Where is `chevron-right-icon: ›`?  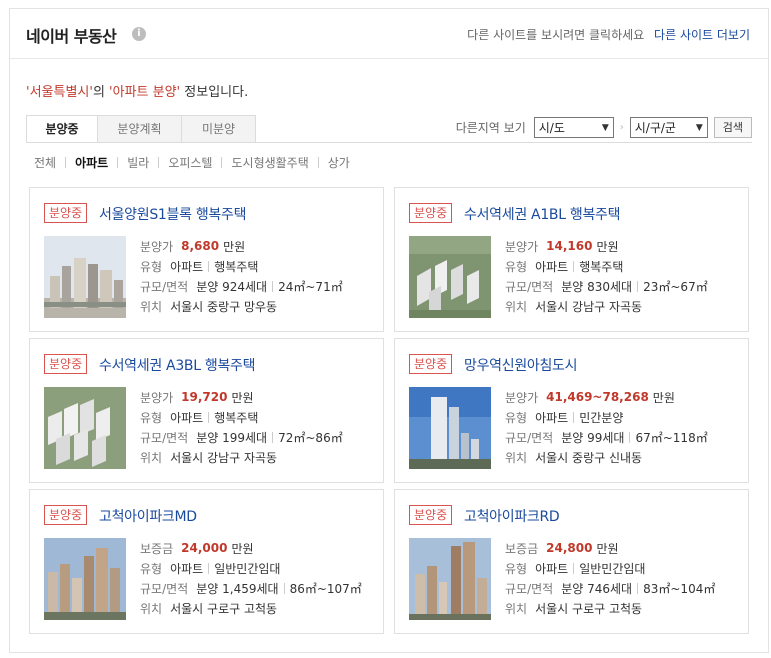 chevron-right-icon: › is located at coordinates (621, 127).